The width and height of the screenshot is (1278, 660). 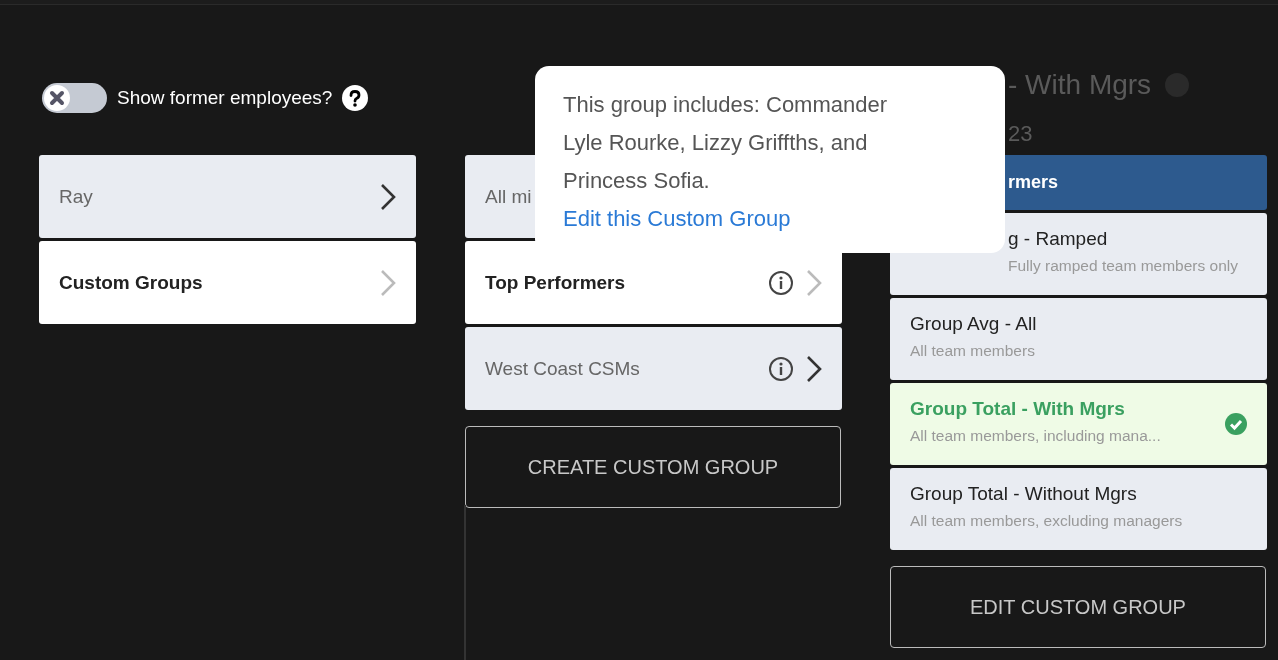 What do you see at coordinates (726, 143) in the screenshot?
I see `tooltip-text: This group includes: Commander Lyle Rourke, Lizzy Griffths, and Princess Sofia.` at bounding box center [726, 143].